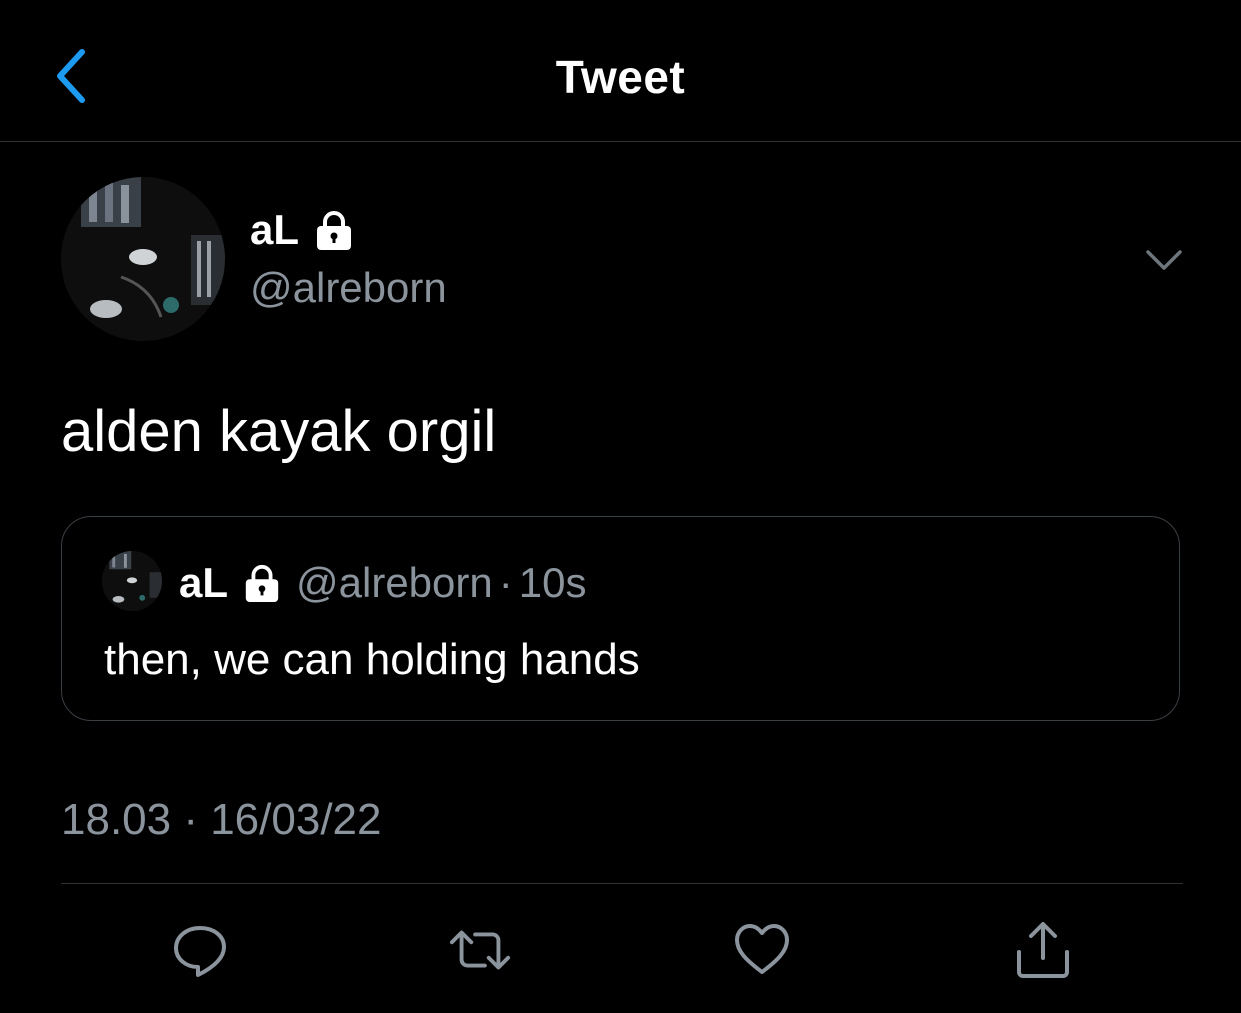  I want to click on divider, so click(622, 883).